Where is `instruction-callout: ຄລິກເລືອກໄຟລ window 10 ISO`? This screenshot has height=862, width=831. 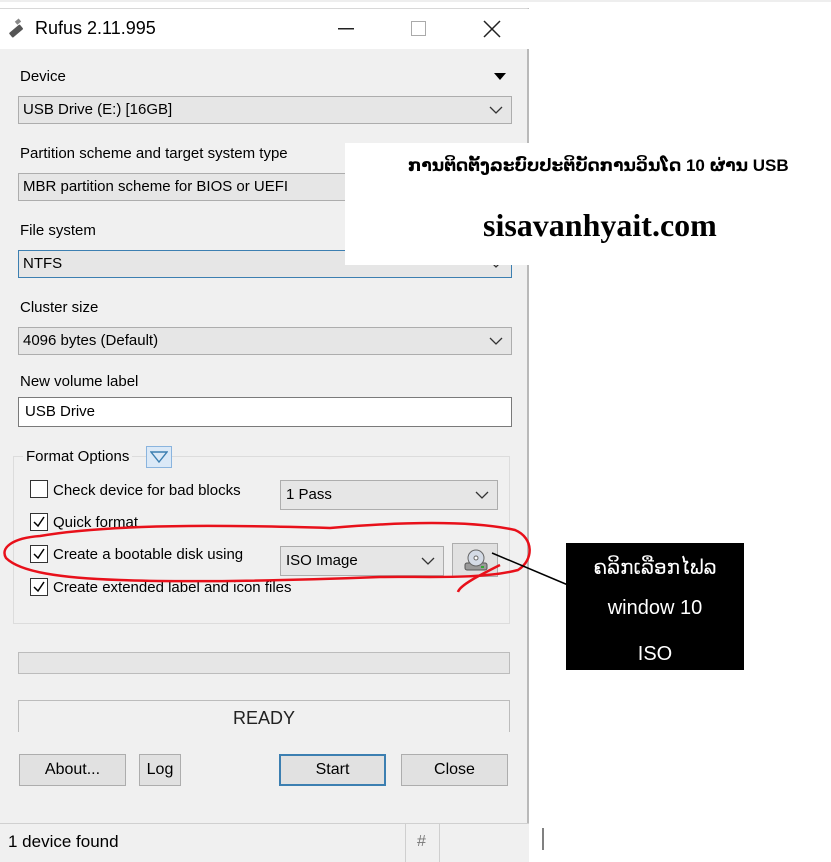
instruction-callout: ຄລິກເລືອກໄຟລ window 10 ISO is located at coordinates (655, 606).